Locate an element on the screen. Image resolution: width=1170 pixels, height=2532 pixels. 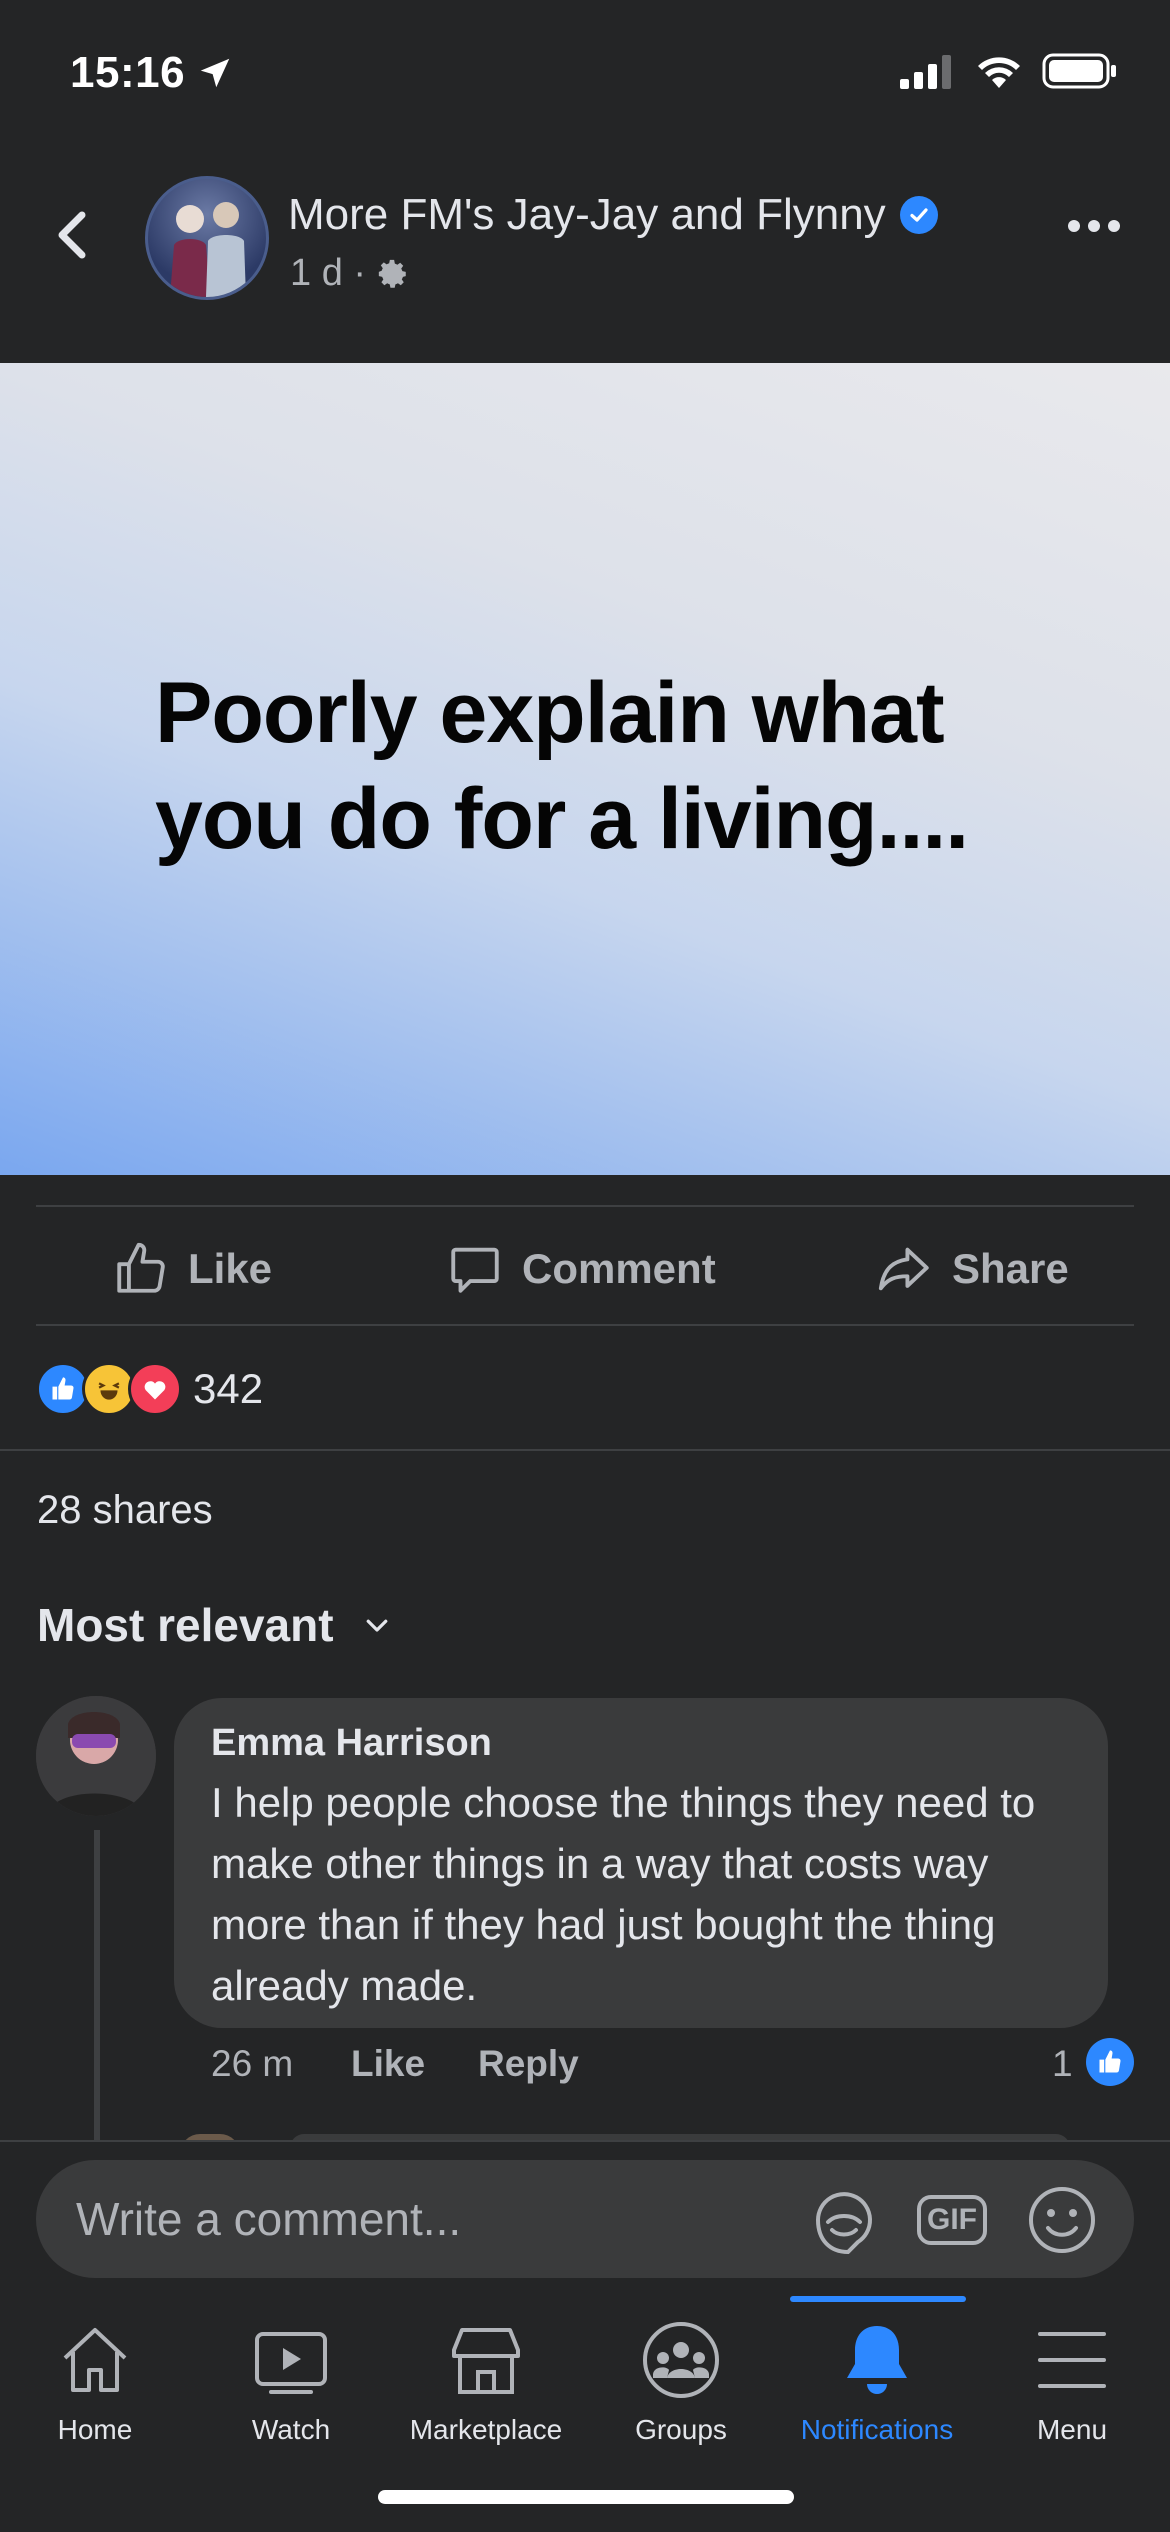
page-title: More FM's Jay-Jay and Flynny is located at coordinates (613, 215).